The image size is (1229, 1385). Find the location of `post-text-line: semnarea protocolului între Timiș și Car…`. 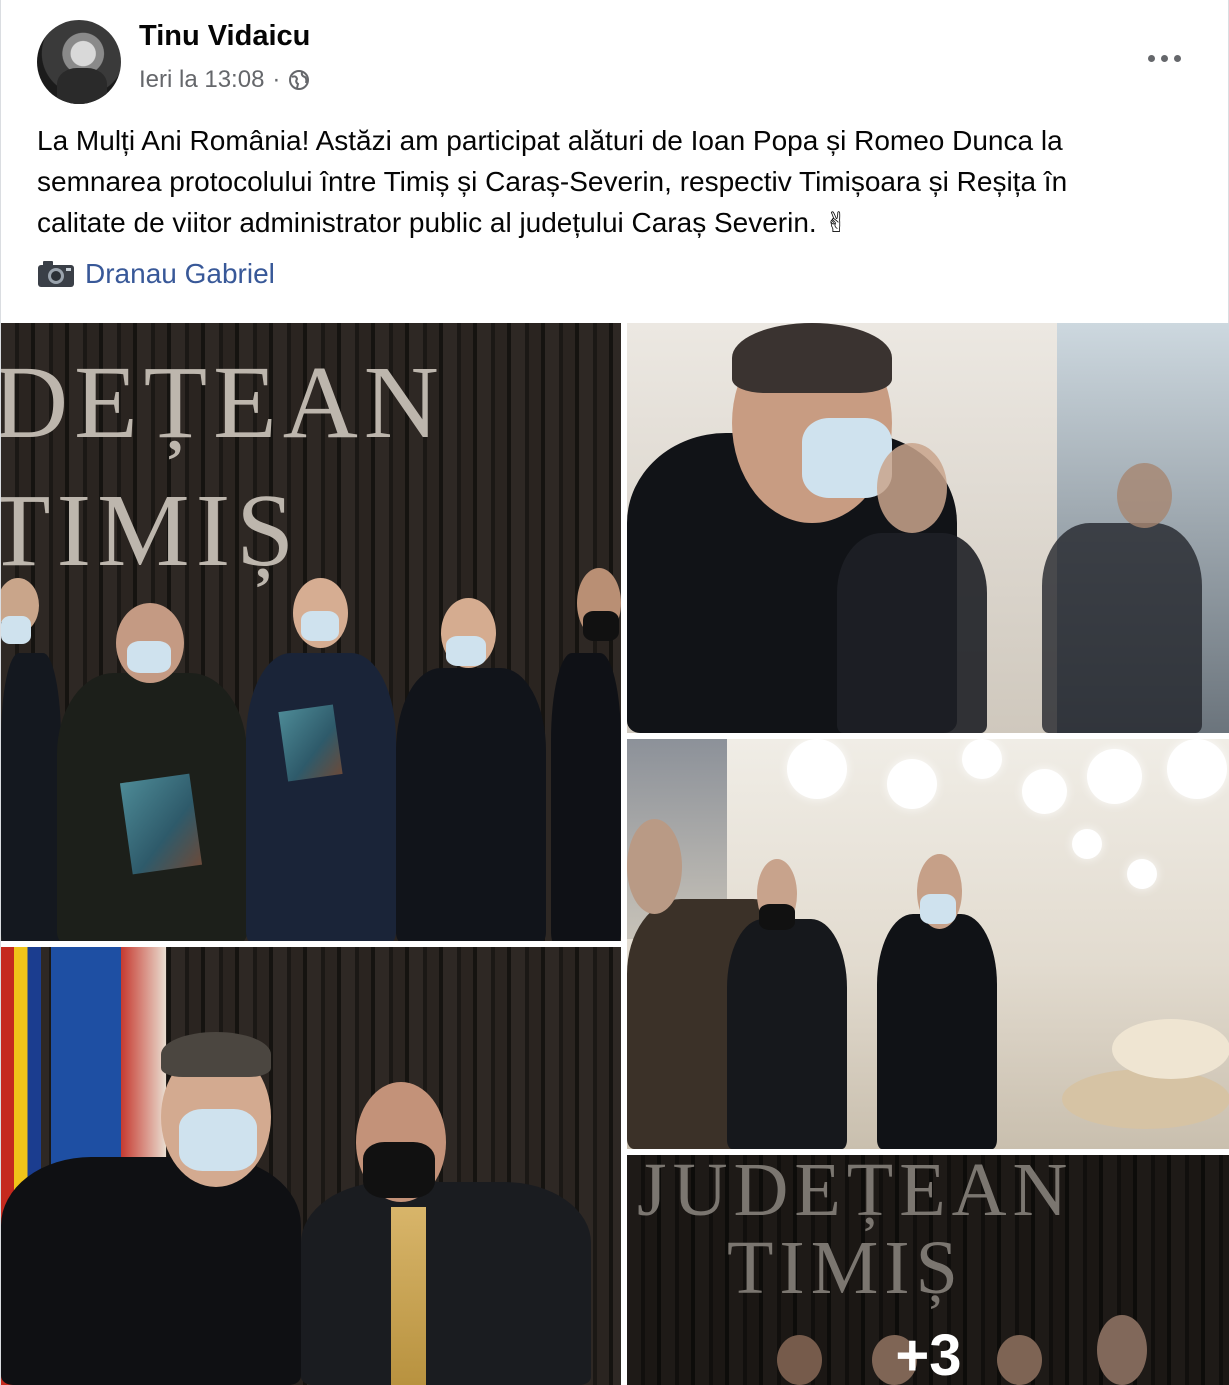

post-text-line: semnarea protocolului între Timiș și Car… is located at coordinates (552, 181).